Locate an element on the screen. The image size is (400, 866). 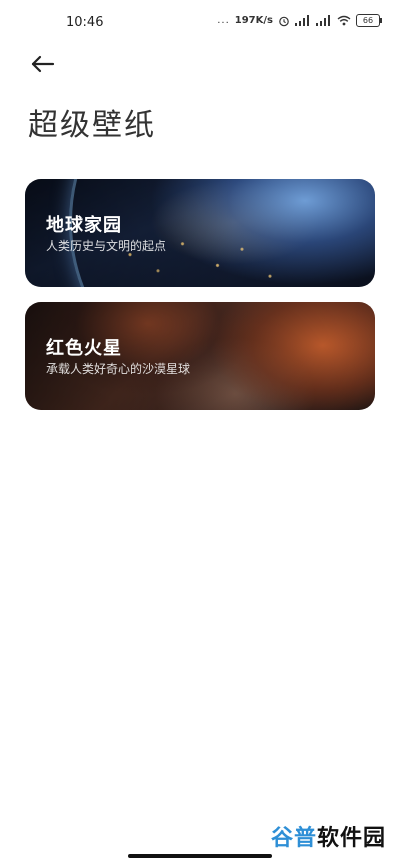
status-icons: ... 197K/s 66 is located at coordinates (299, 20).